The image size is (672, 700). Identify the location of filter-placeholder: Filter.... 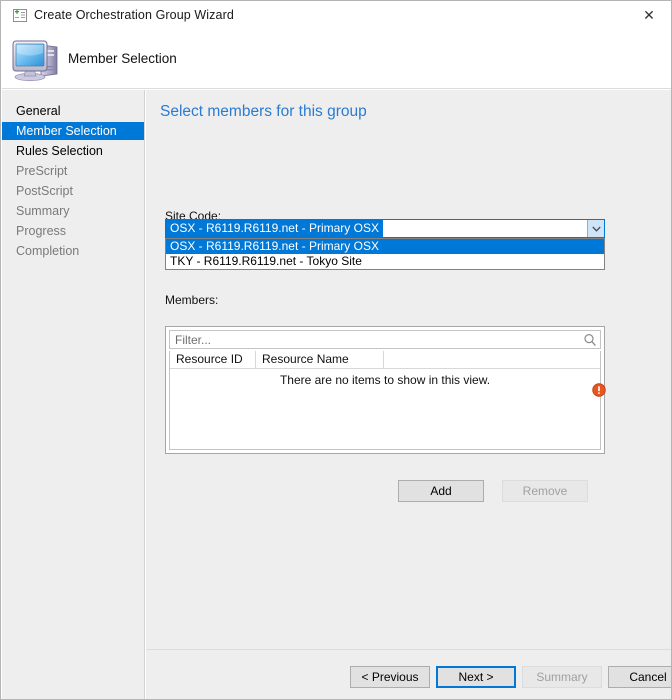
(193, 340).